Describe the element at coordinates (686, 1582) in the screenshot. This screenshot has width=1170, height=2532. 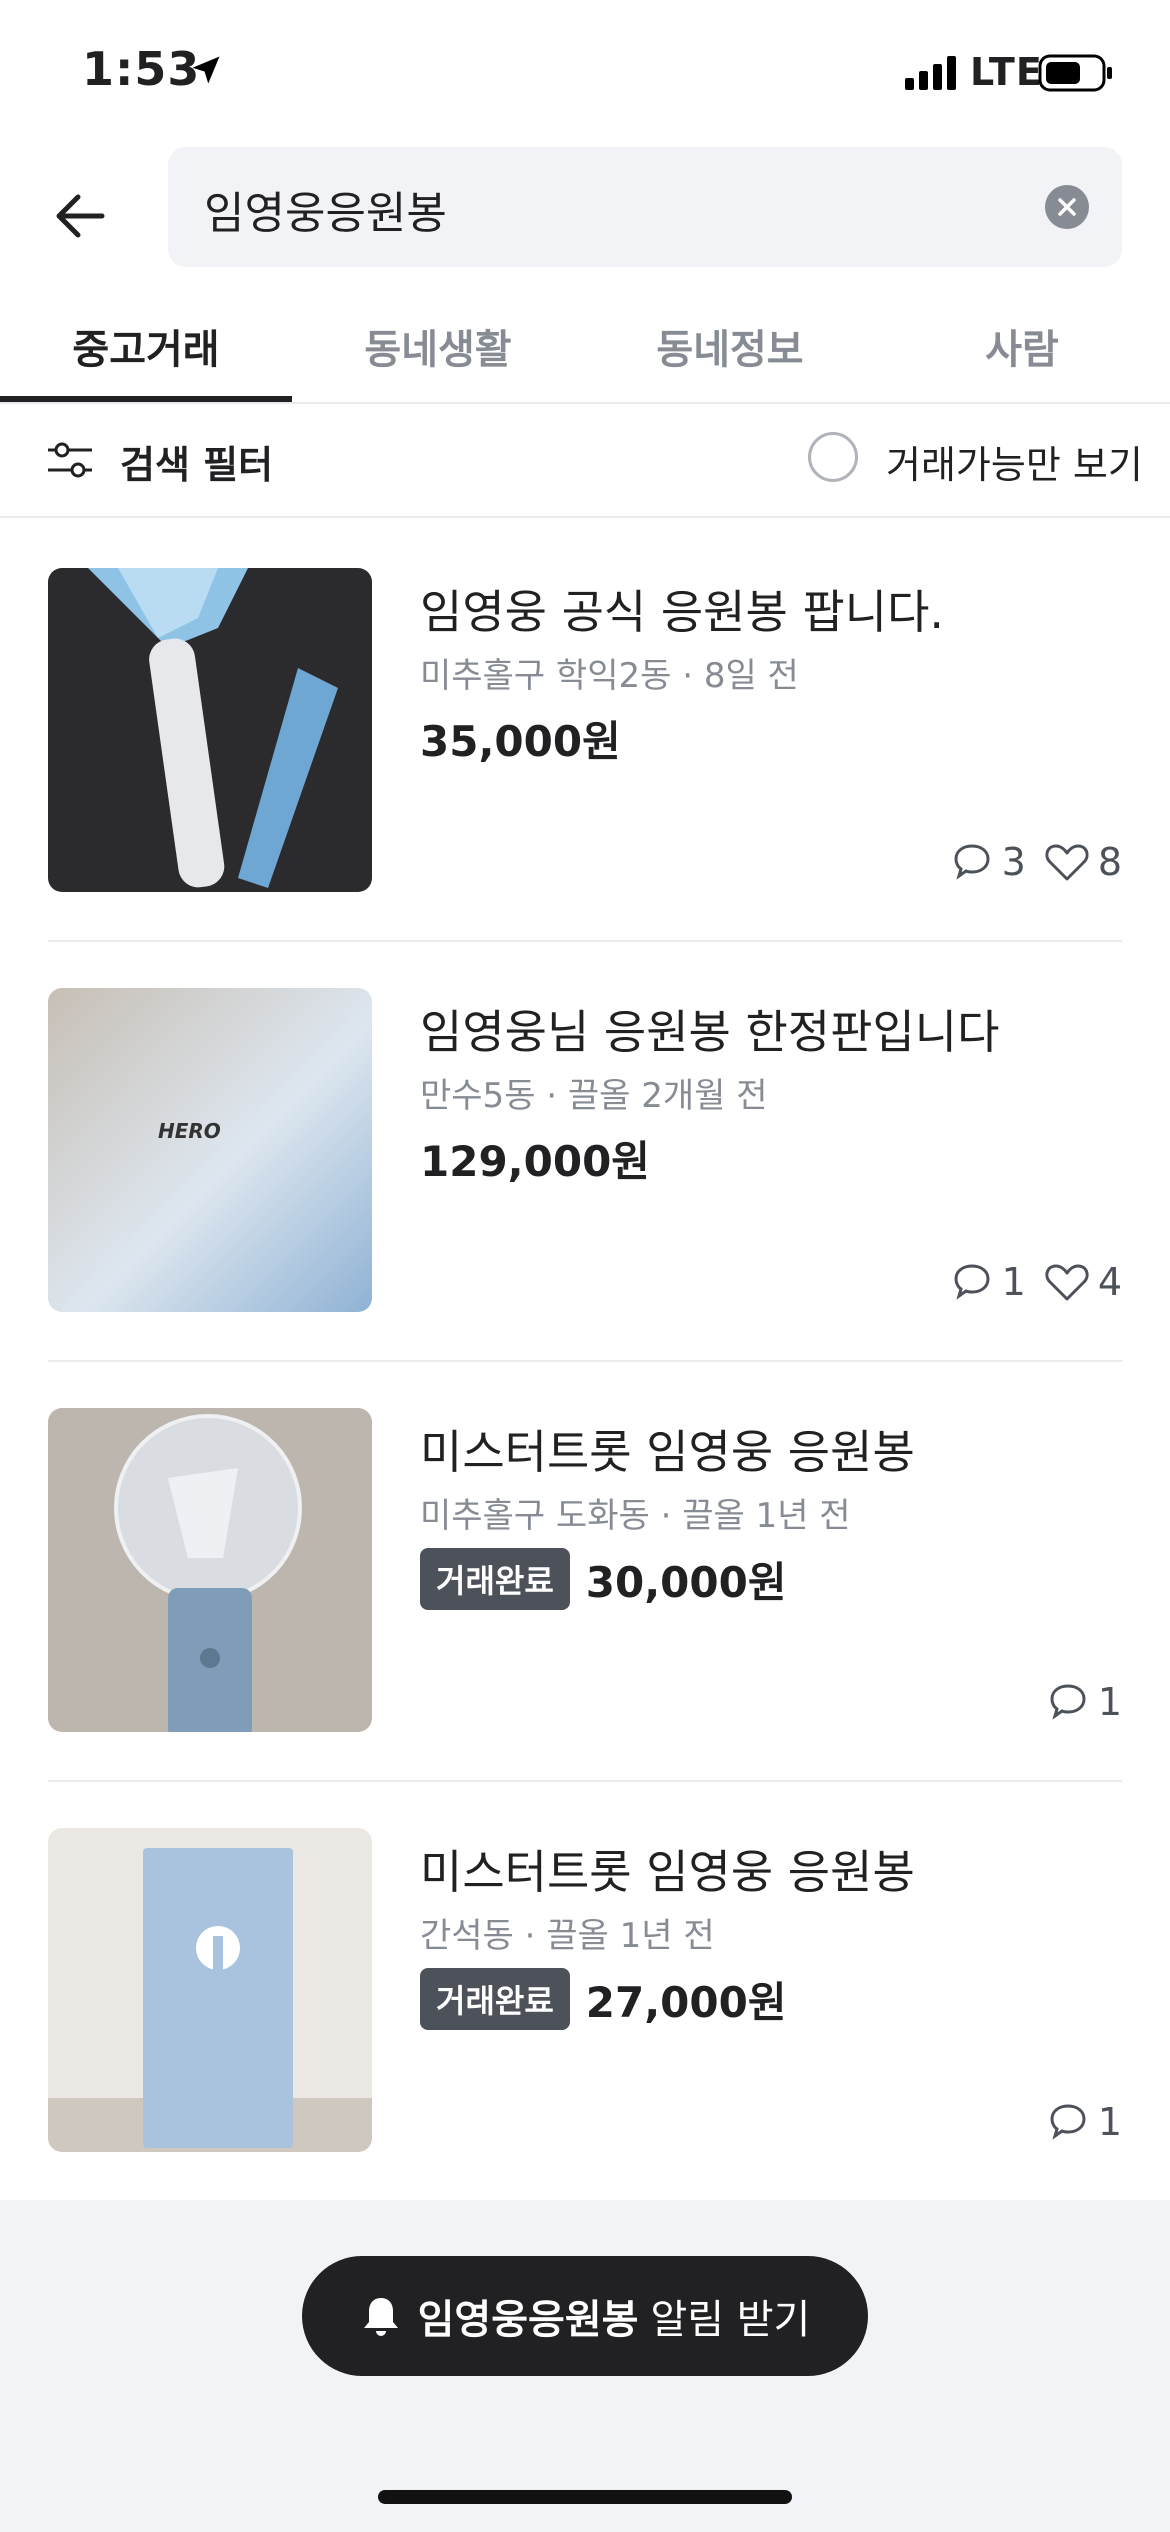
I see `listing-price: 30,000원` at that location.